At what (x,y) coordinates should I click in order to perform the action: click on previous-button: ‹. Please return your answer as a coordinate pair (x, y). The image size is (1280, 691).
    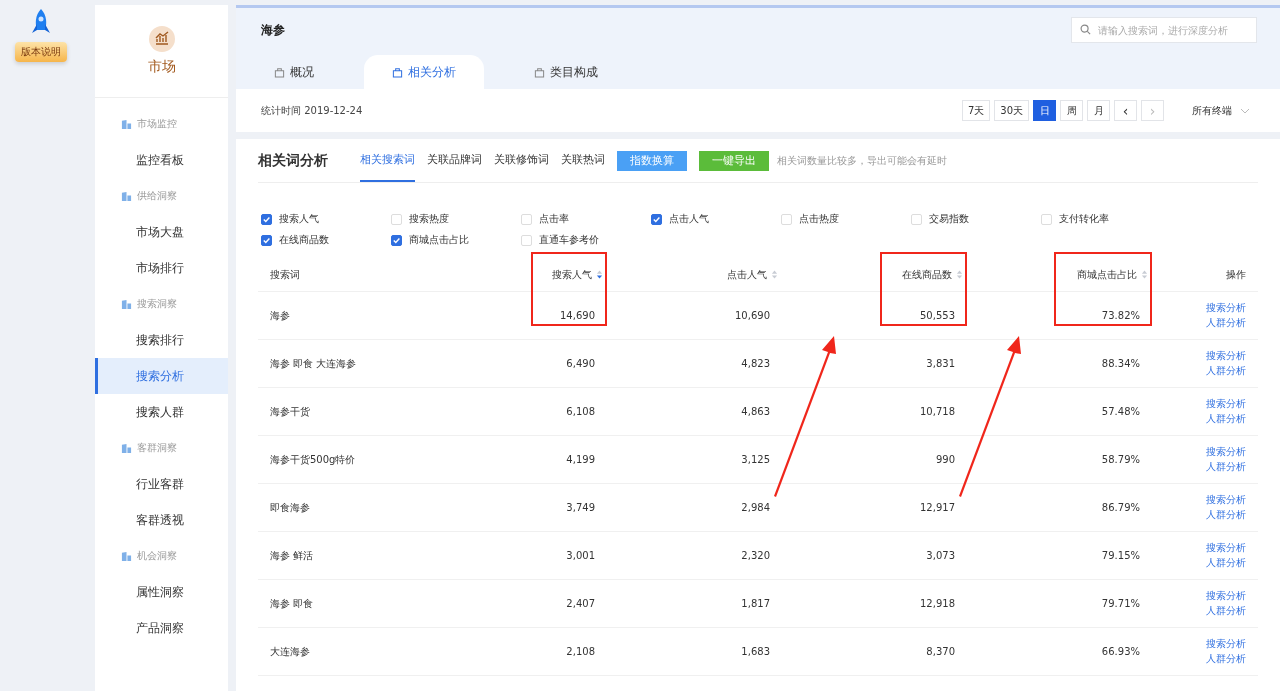
    Looking at the image, I should click on (1125, 110).